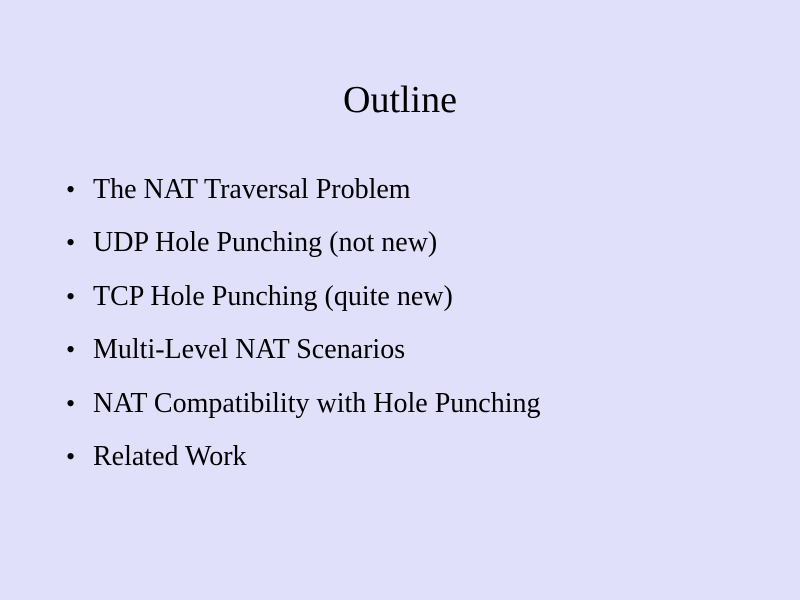  I want to click on bullet-text: TCP Hole Punching (quite new), so click(273, 296).